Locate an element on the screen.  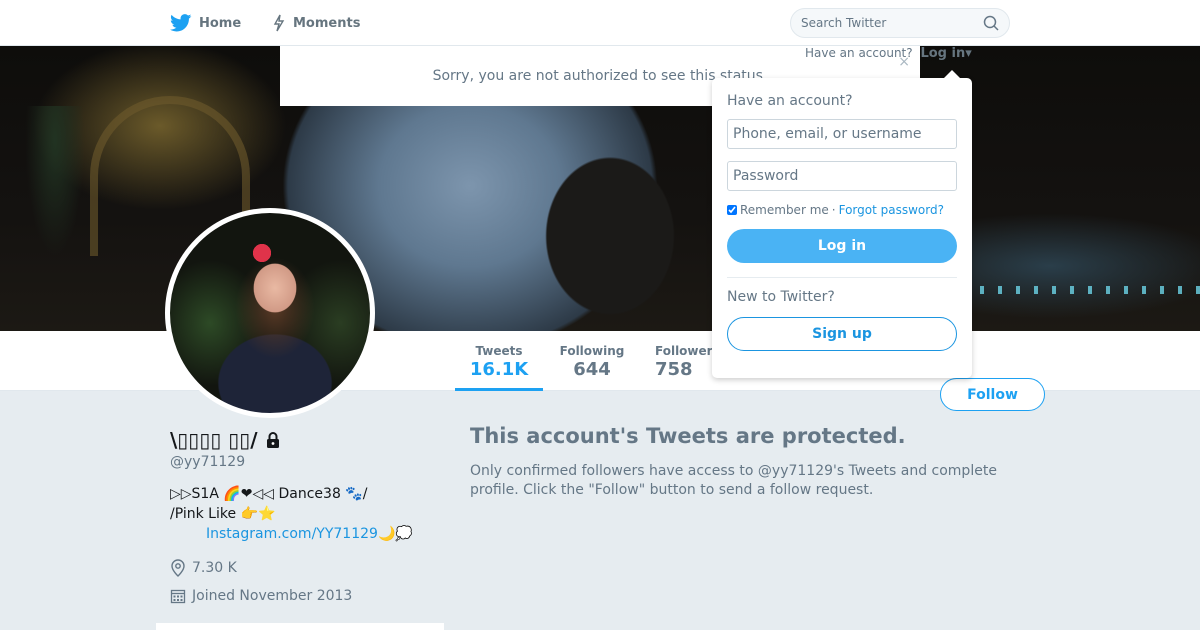
lock-icon is located at coordinates (273, 440).